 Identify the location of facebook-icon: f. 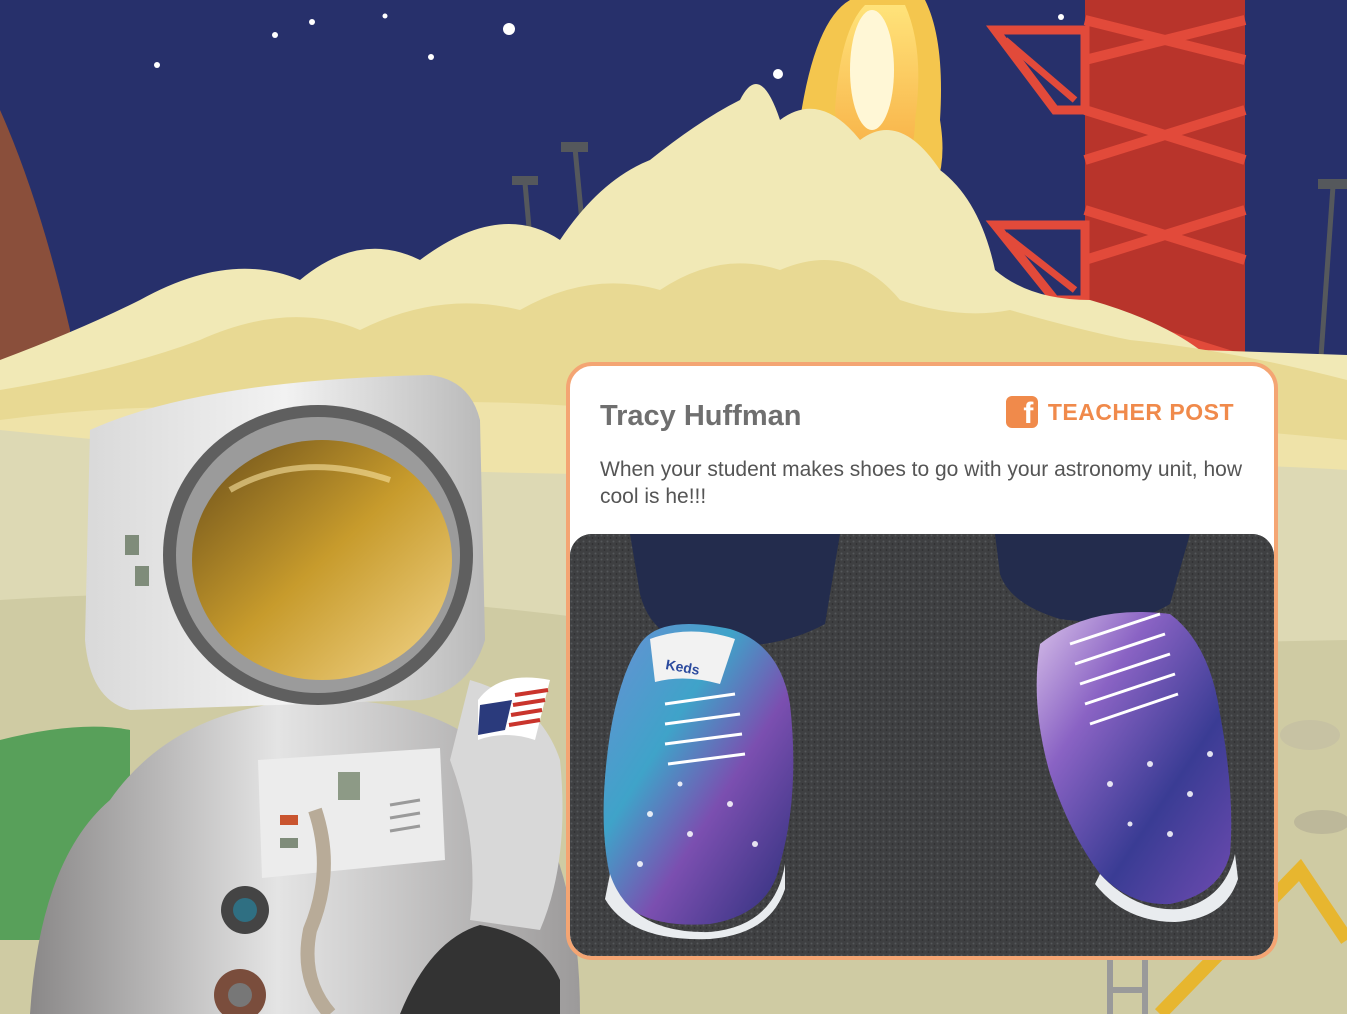
(1021, 412).